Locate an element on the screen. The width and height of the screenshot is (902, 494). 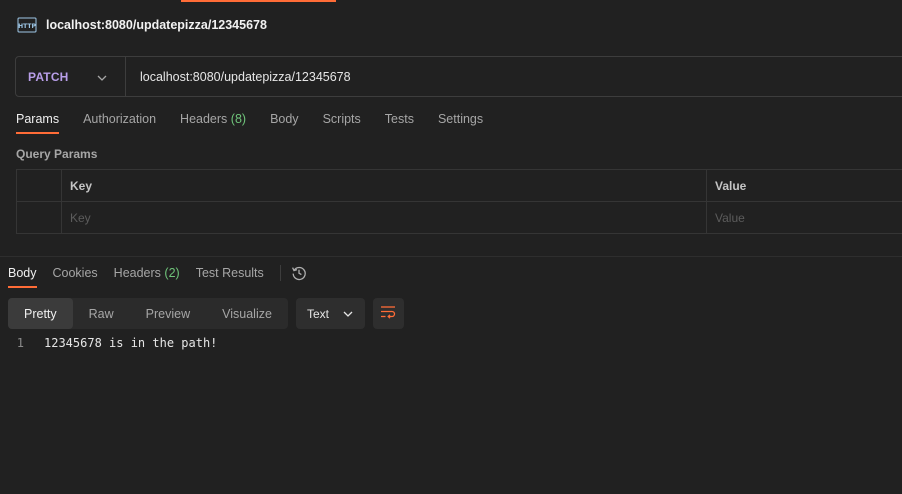
view-mode-pretty: Pretty is located at coordinates (40, 313).